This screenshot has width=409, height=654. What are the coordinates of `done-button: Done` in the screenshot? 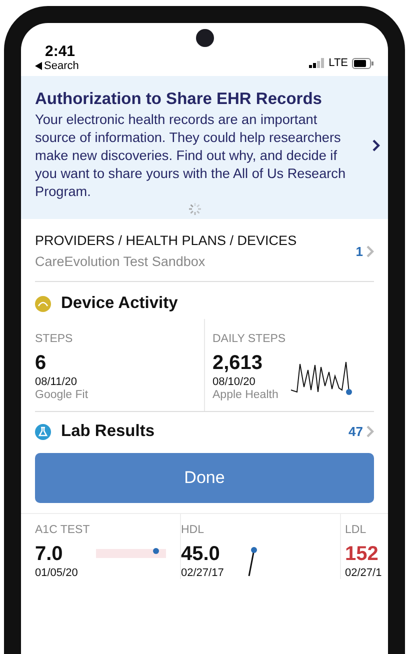 It's located at (204, 478).